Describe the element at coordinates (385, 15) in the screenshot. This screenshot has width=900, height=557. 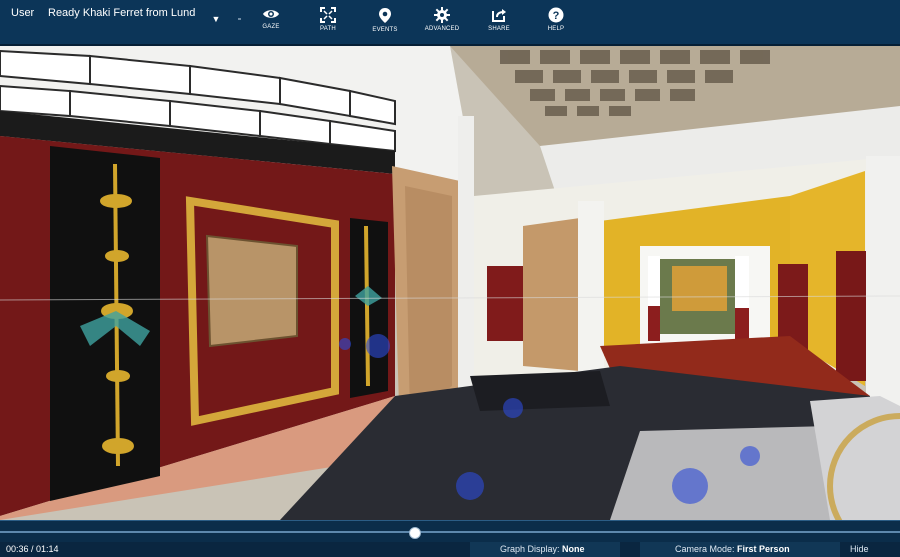
I see `map-pin-icon` at that location.